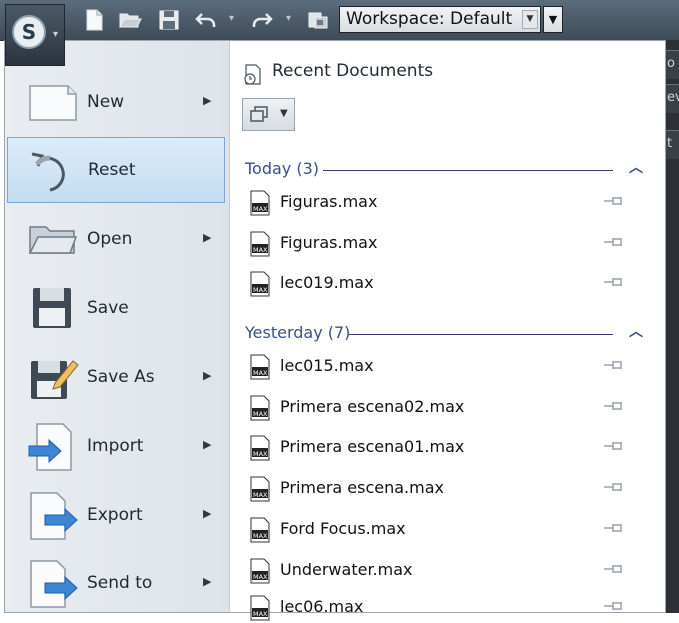  What do you see at coordinates (439, 530) in the screenshot?
I see `recent-file-item: MAX Ford Focus.max` at bounding box center [439, 530].